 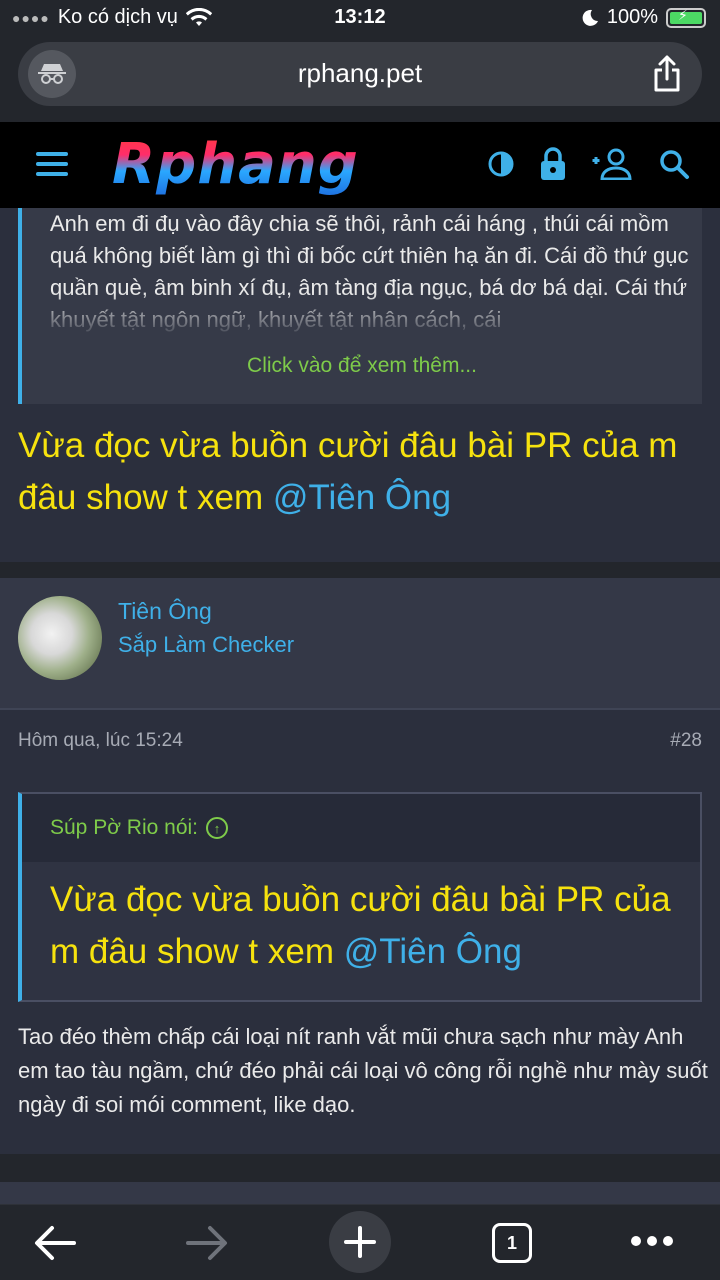 I want to click on search-icon, so click(x=674, y=164).